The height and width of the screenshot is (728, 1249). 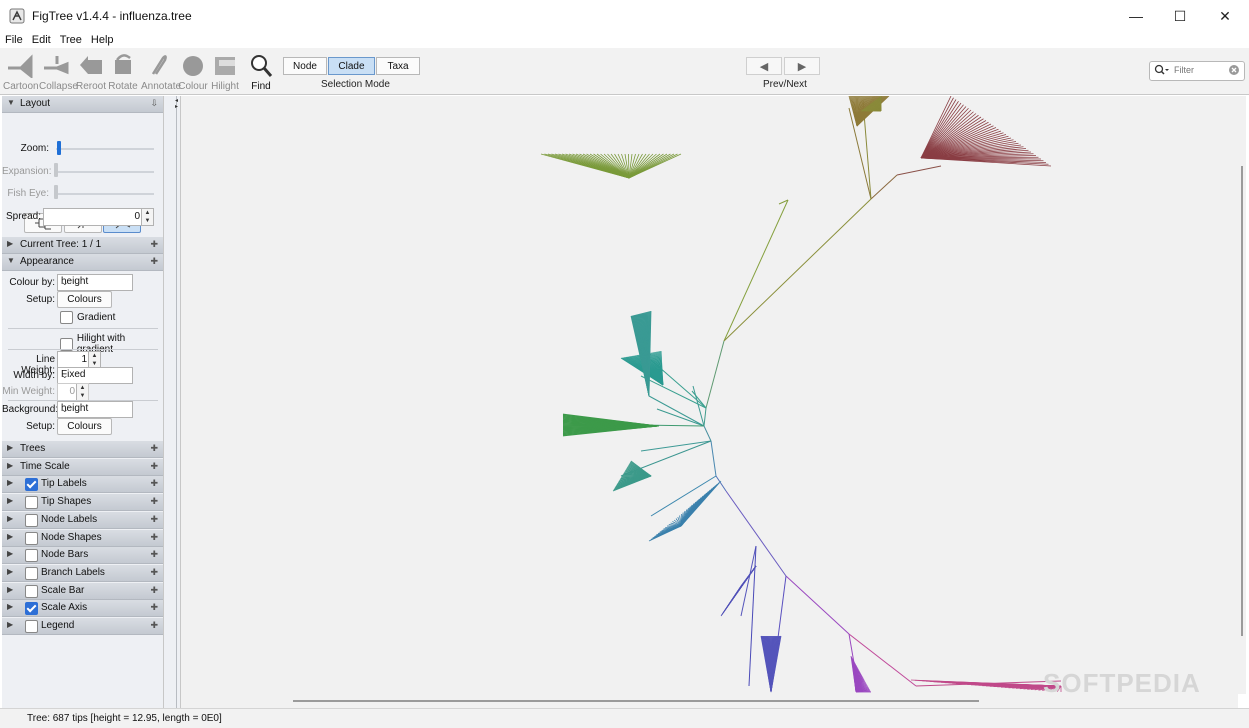 I want to click on horizontal-scrollbar, so click(x=709, y=701).